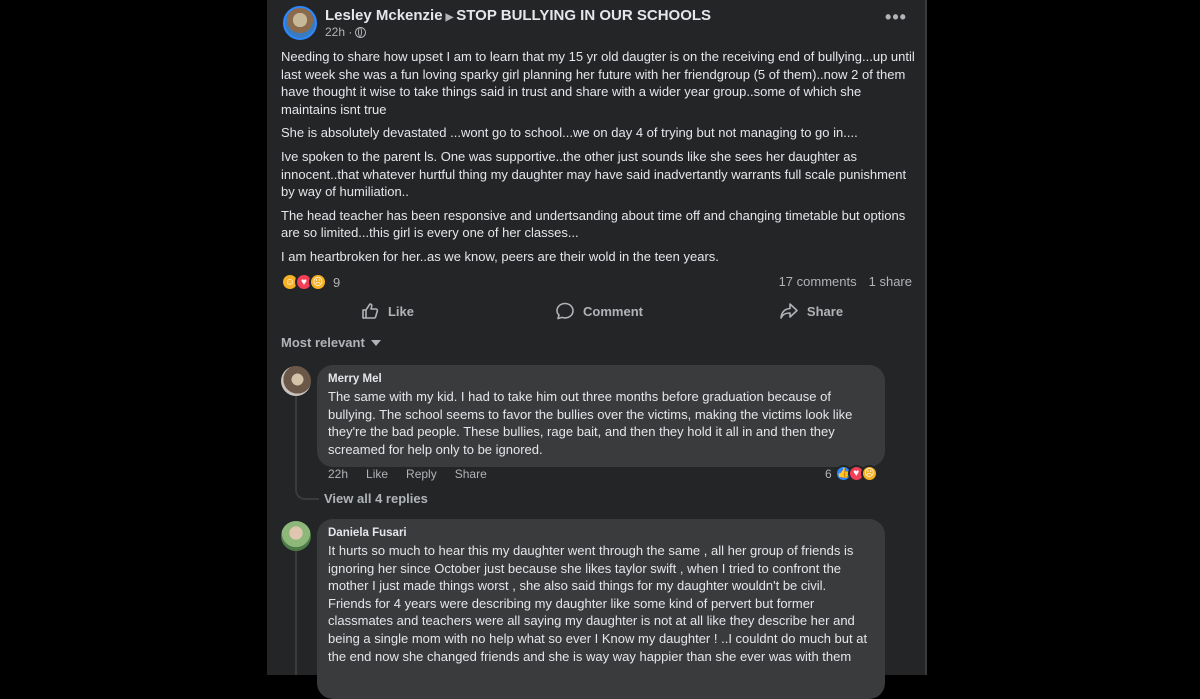  What do you see at coordinates (376, 498) in the screenshot?
I see `view-replies-link: View all 4 replies` at bounding box center [376, 498].